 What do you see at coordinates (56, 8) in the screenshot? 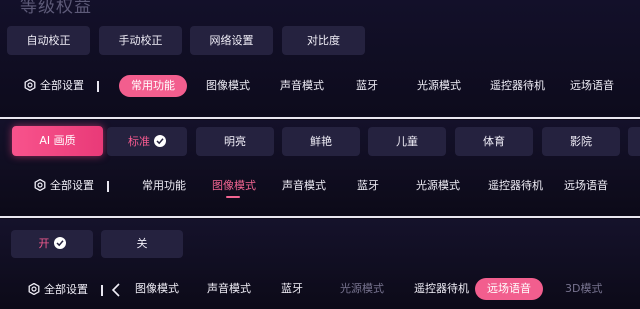
I see `section-title: 等级权益` at bounding box center [56, 8].